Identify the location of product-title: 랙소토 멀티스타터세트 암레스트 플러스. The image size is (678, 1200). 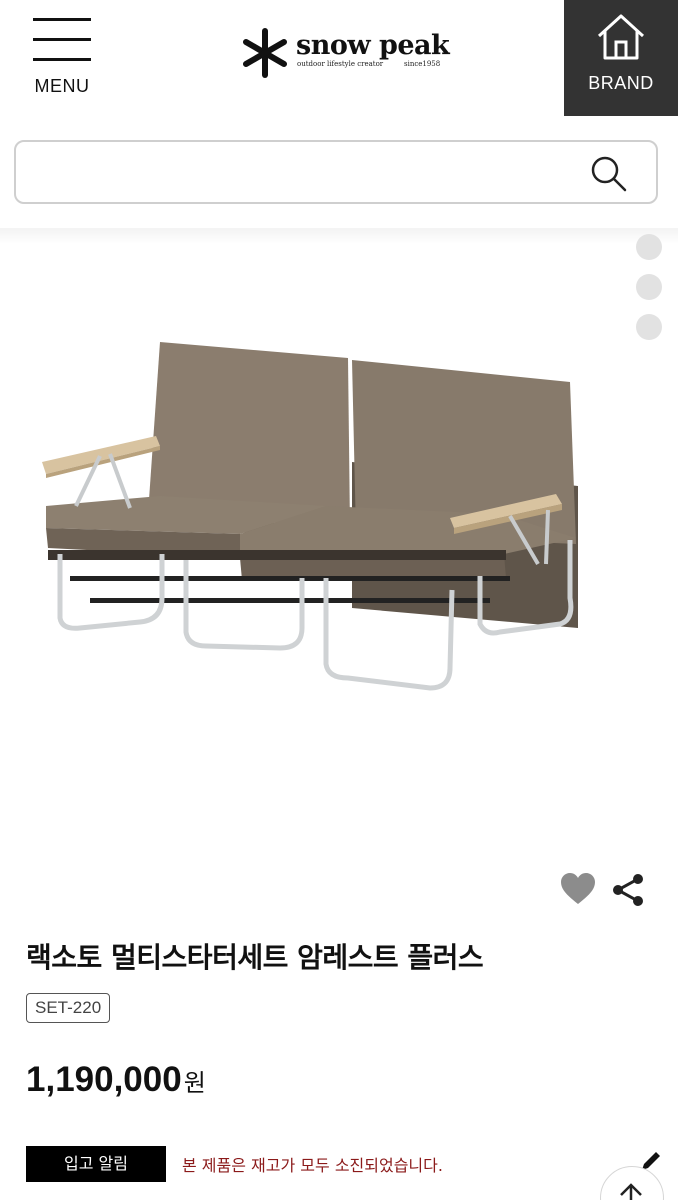
(255, 957).